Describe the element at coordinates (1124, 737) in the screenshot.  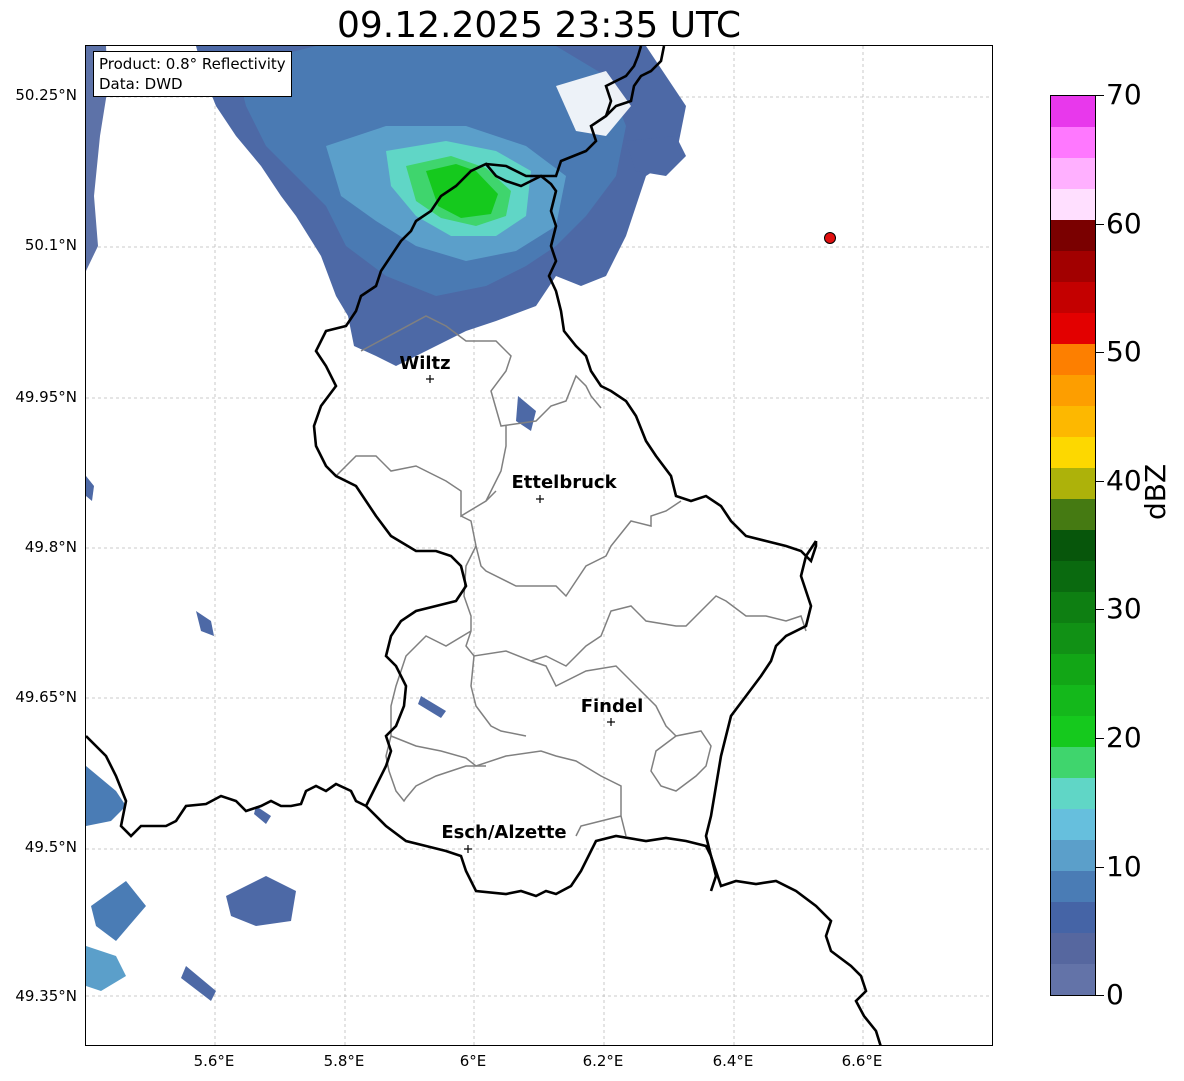
I see `colorbar-tick-label: 20` at that location.